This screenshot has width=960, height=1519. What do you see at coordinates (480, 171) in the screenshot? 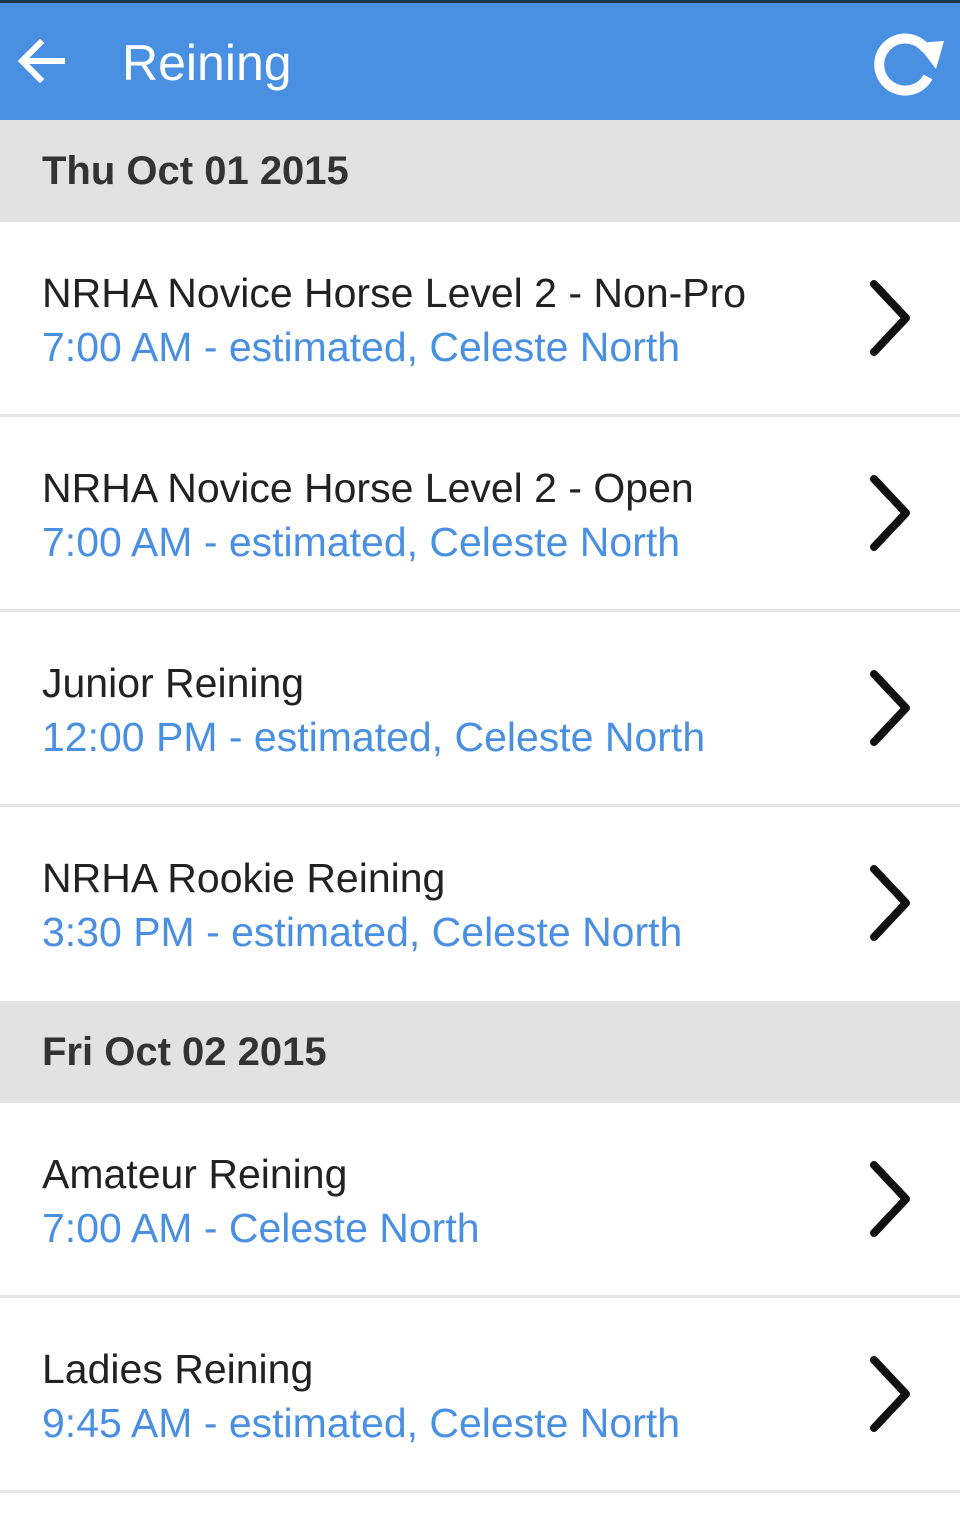
I see `section-header-date: Thu Oct 01 2015` at bounding box center [480, 171].